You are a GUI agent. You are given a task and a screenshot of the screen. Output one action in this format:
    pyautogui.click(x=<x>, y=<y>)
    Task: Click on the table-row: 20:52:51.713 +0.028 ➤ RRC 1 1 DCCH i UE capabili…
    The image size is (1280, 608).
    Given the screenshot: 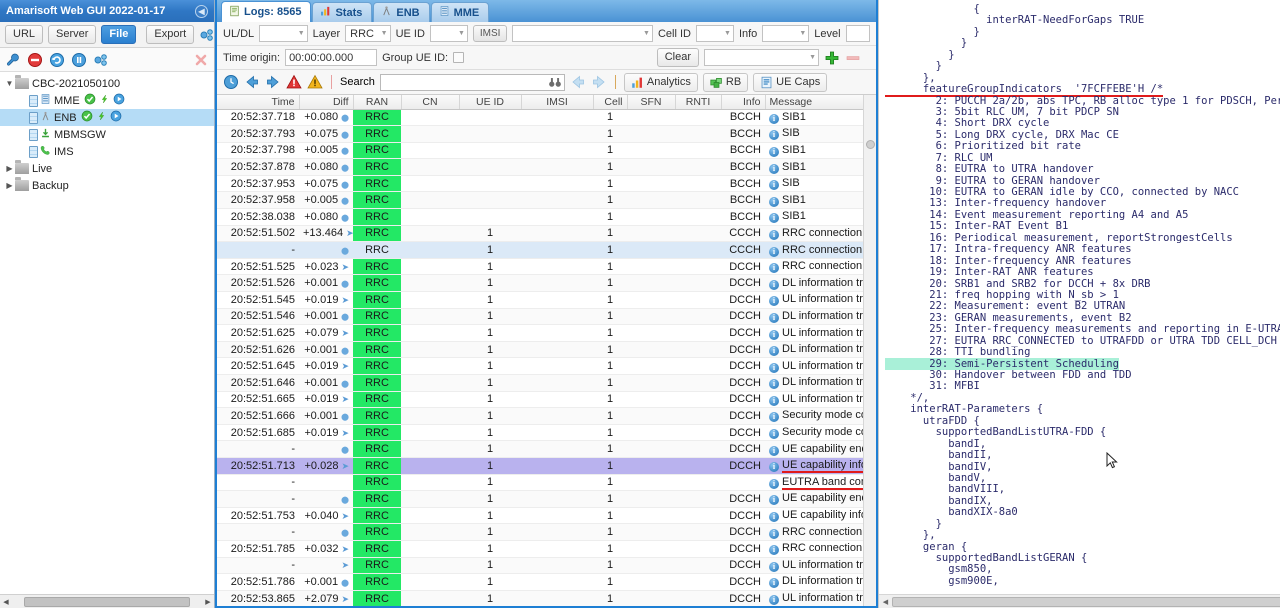 What is the action you would take?
    pyautogui.click(x=546, y=466)
    